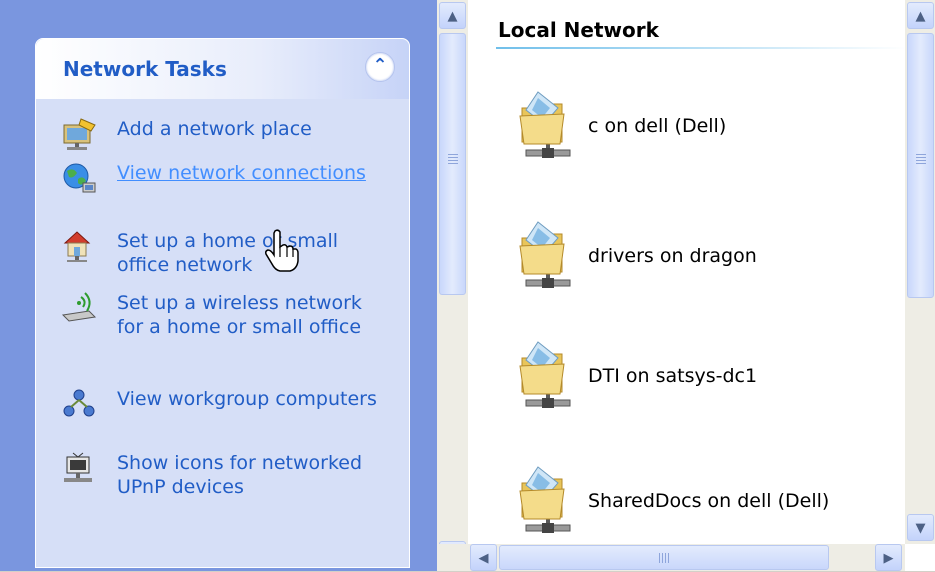 The image size is (935, 572). What do you see at coordinates (452, 557) in the screenshot?
I see `scrollbar-corner` at bounding box center [452, 557].